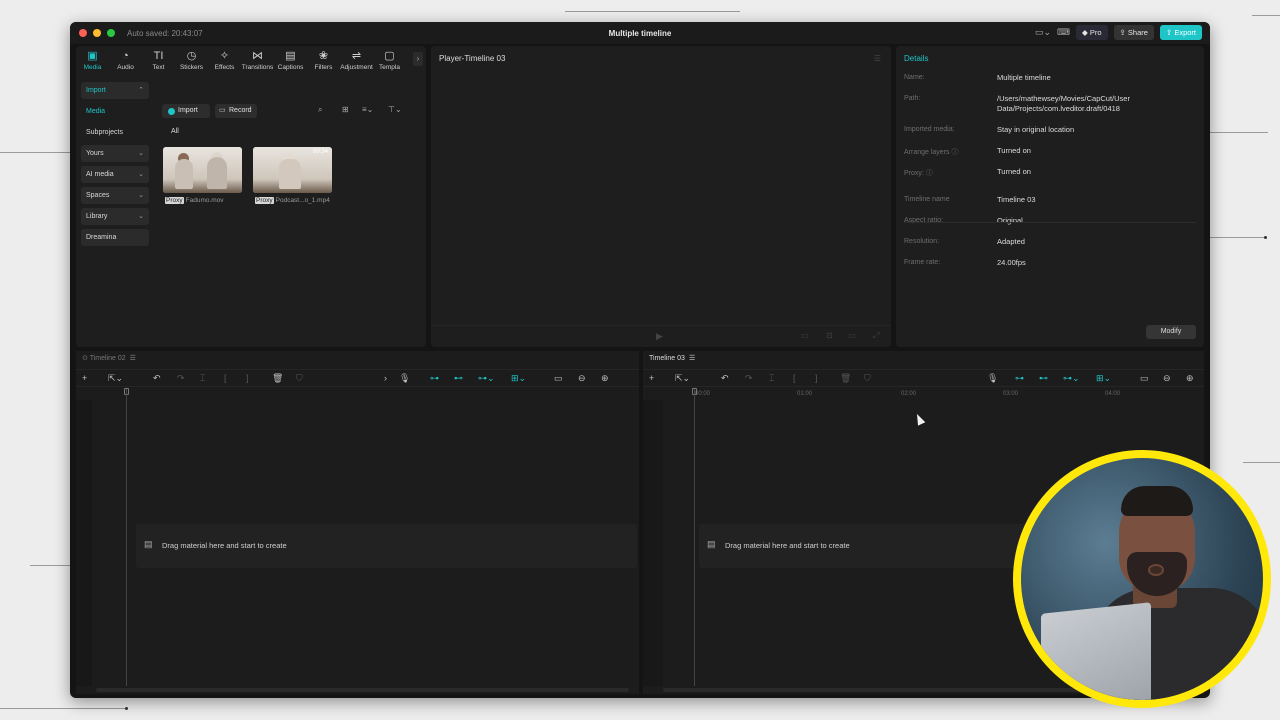 The width and height of the screenshot is (1280, 720). I want to click on media-thumbnail: 00:34, so click(292, 170).